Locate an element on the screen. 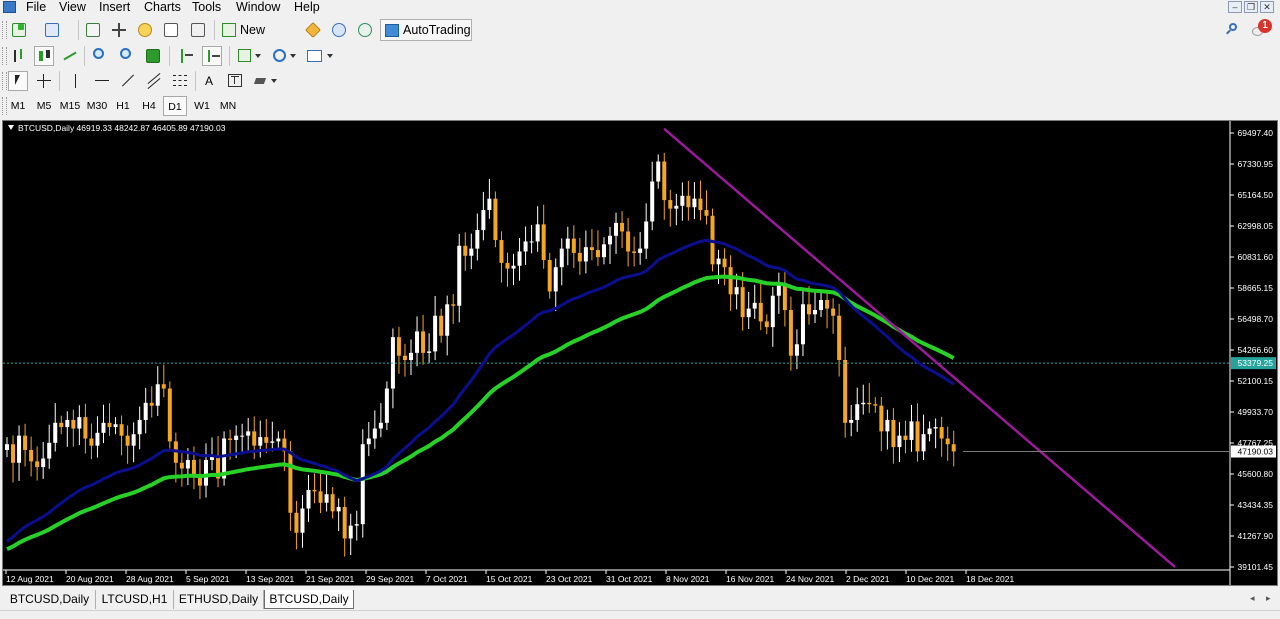 This screenshot has height=619, width=1280. arrows-dropdown-icon is located at coordinates (265, 81).